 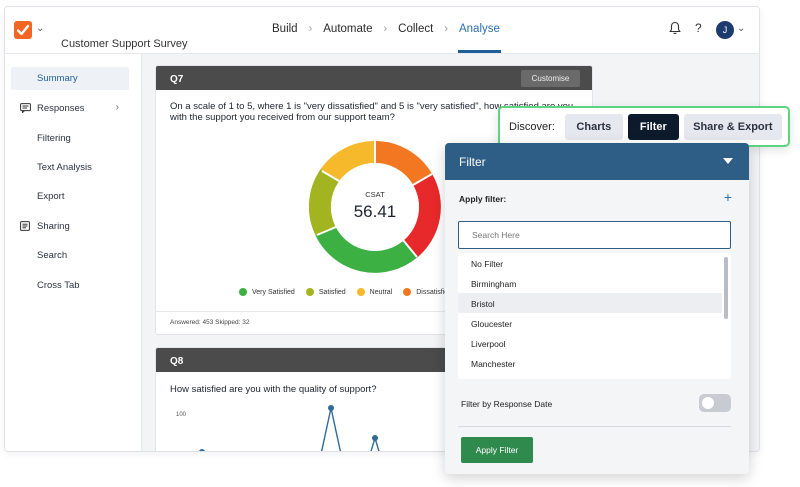 I want to click on app-logo-icon, so click(x=23, y=30).